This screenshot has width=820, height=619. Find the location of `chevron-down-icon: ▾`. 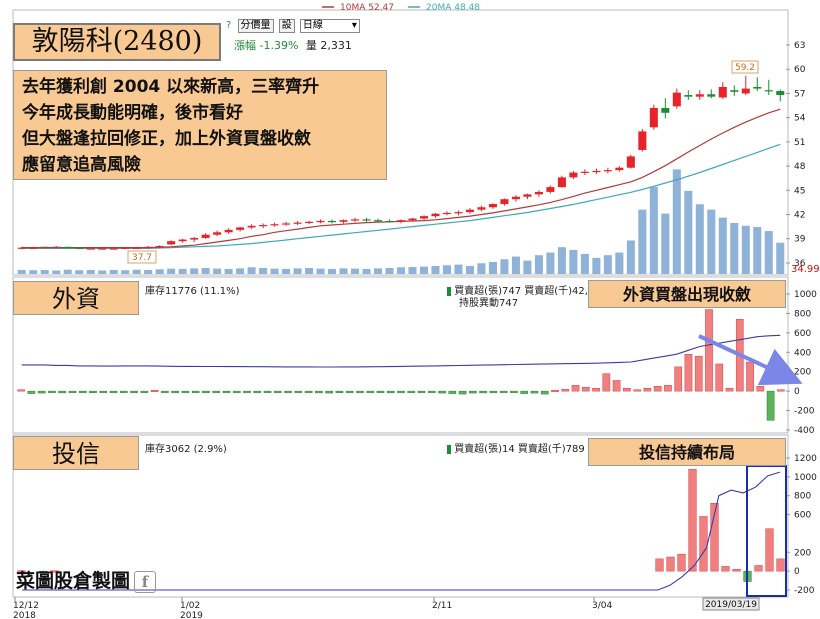

chevron-down-icon: ▾ is located at coordinates (354, 25).